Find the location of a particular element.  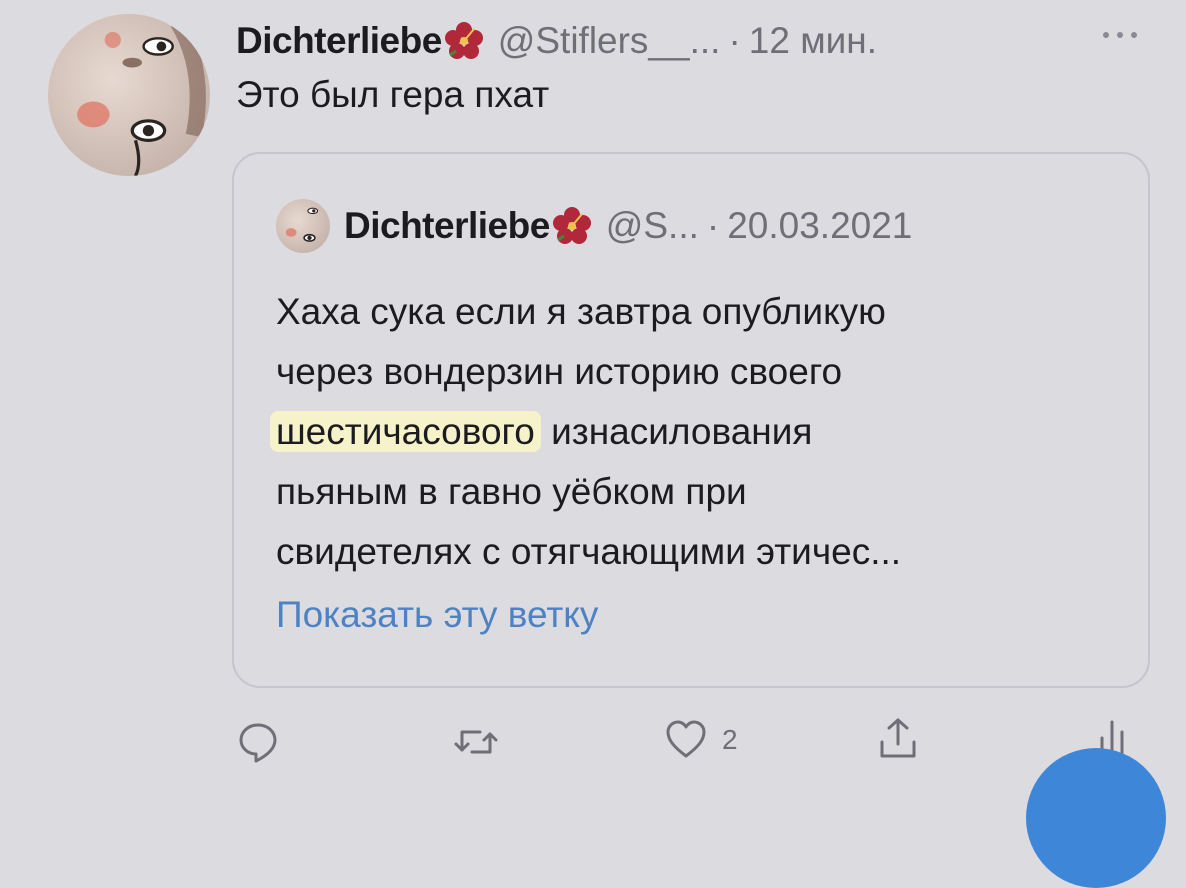

author-avatar is located at coordinates (129, 95).